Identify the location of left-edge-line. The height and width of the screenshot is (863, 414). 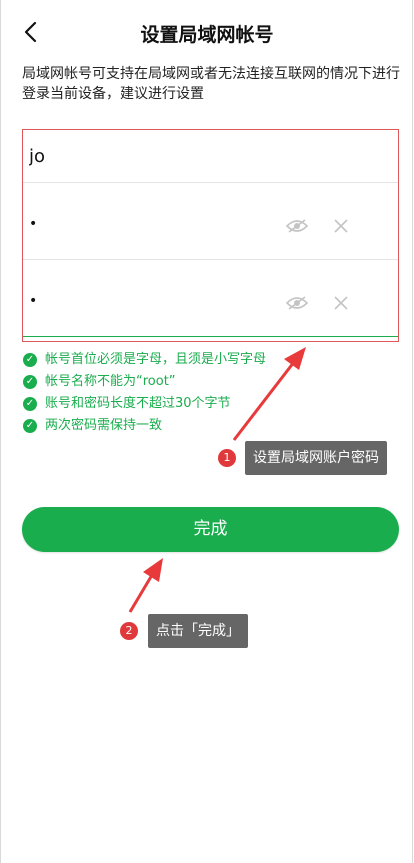
(0, 431).